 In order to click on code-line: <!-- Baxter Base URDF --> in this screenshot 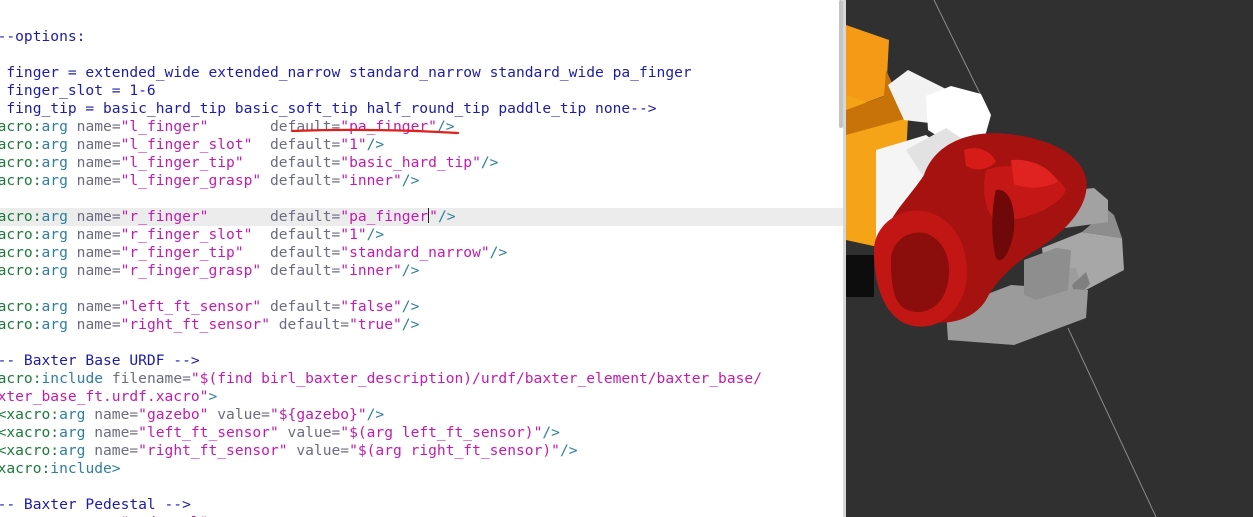, I will do `click(421, 361)`.